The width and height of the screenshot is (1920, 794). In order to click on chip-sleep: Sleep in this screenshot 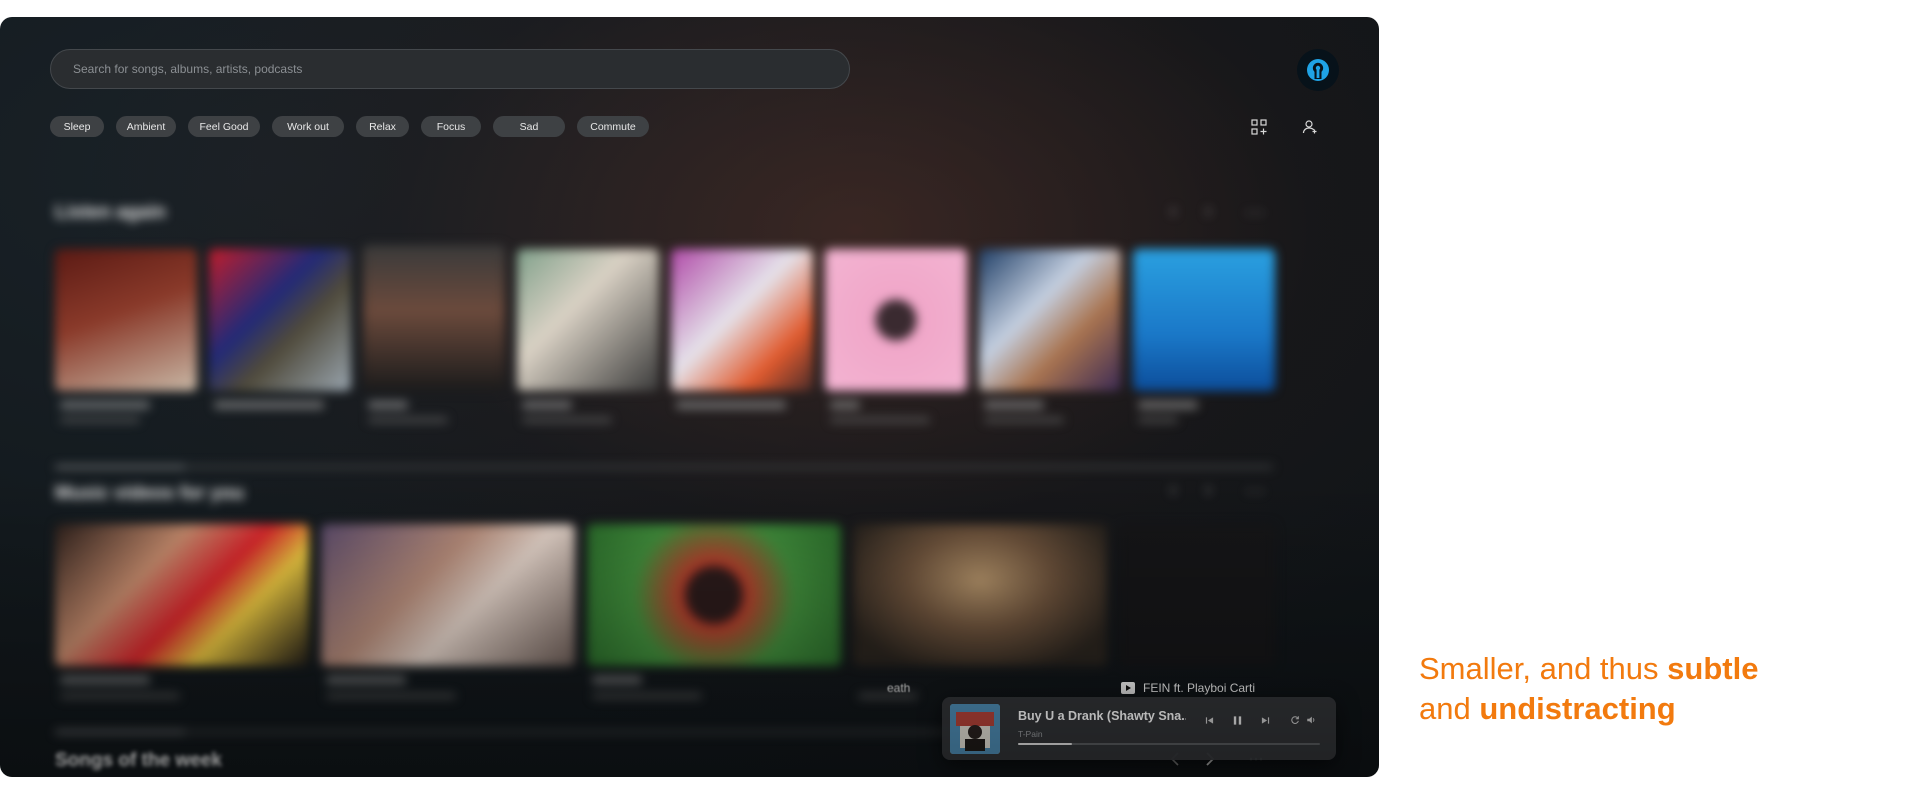, I will do `click(77, 126)`.